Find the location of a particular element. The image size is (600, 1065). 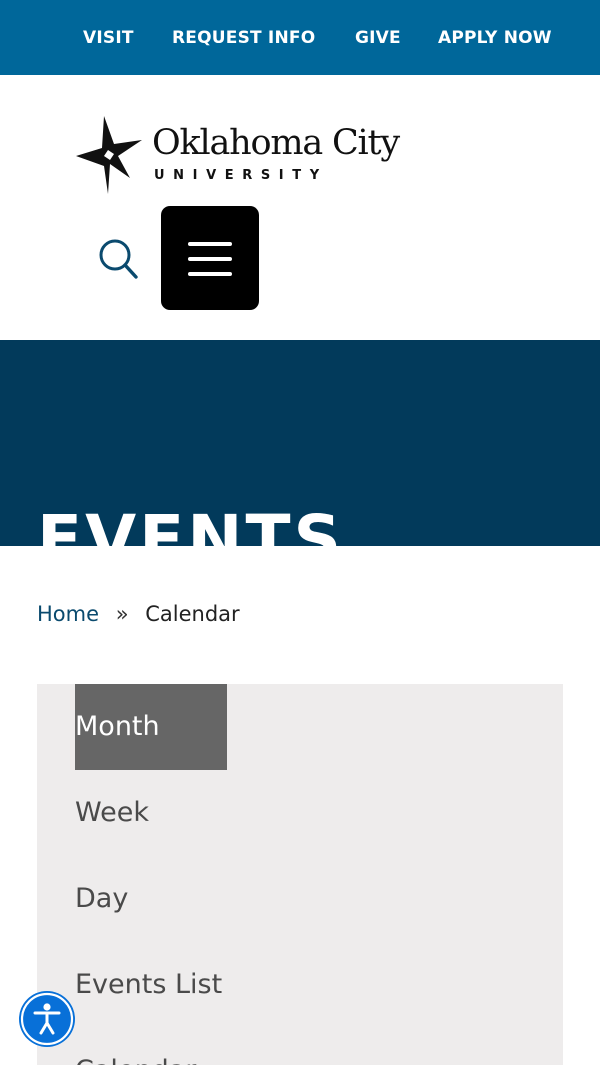

accessibility-button is located at coordinates (47, 1019).